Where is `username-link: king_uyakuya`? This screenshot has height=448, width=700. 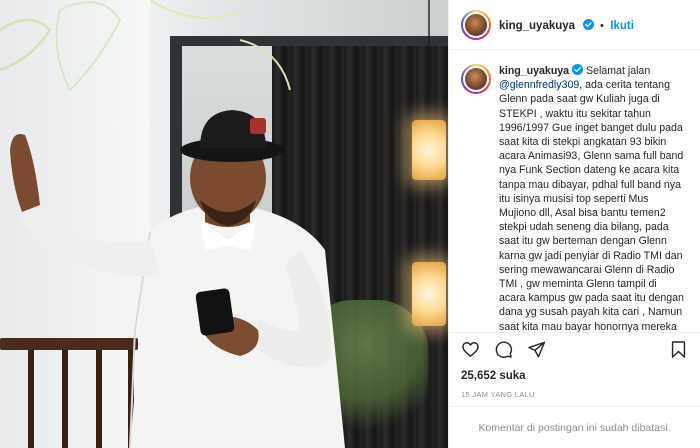 username-link: king_uyakuya is located at coordinates (537, 26).